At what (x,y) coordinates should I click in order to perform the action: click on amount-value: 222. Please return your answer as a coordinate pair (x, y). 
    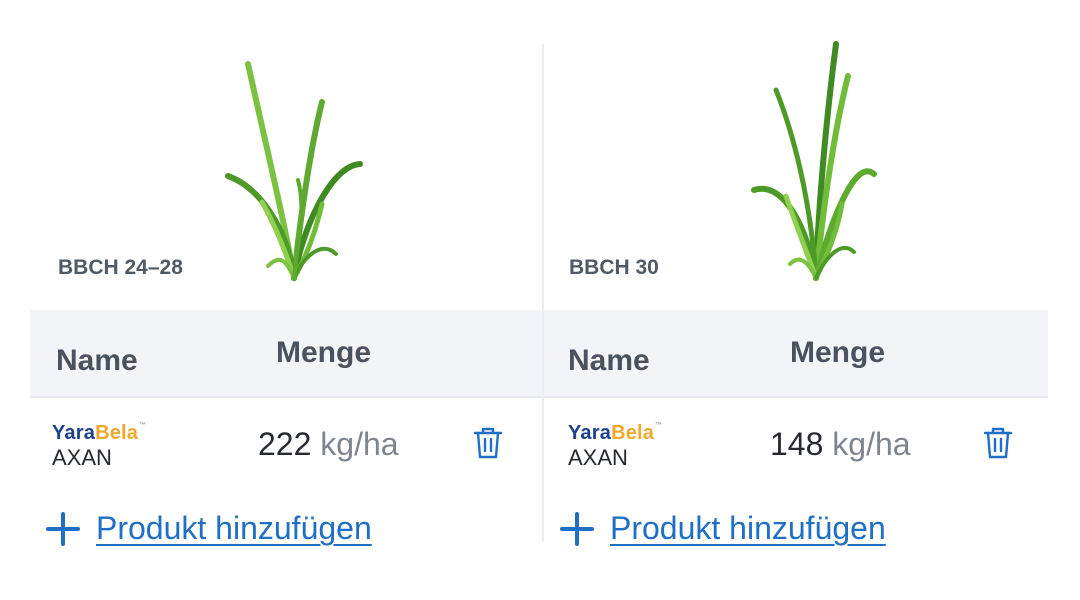
    Looking at the image, I should click on (285, 444).